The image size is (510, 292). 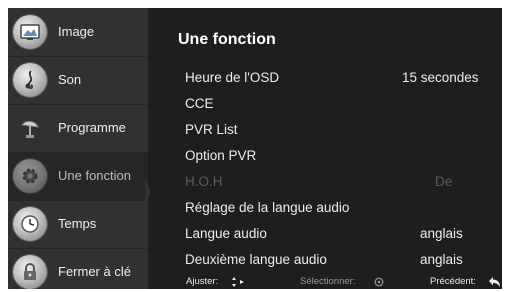 I want to click on sidebar-item-label: Programme, so click(x=92, y=127).